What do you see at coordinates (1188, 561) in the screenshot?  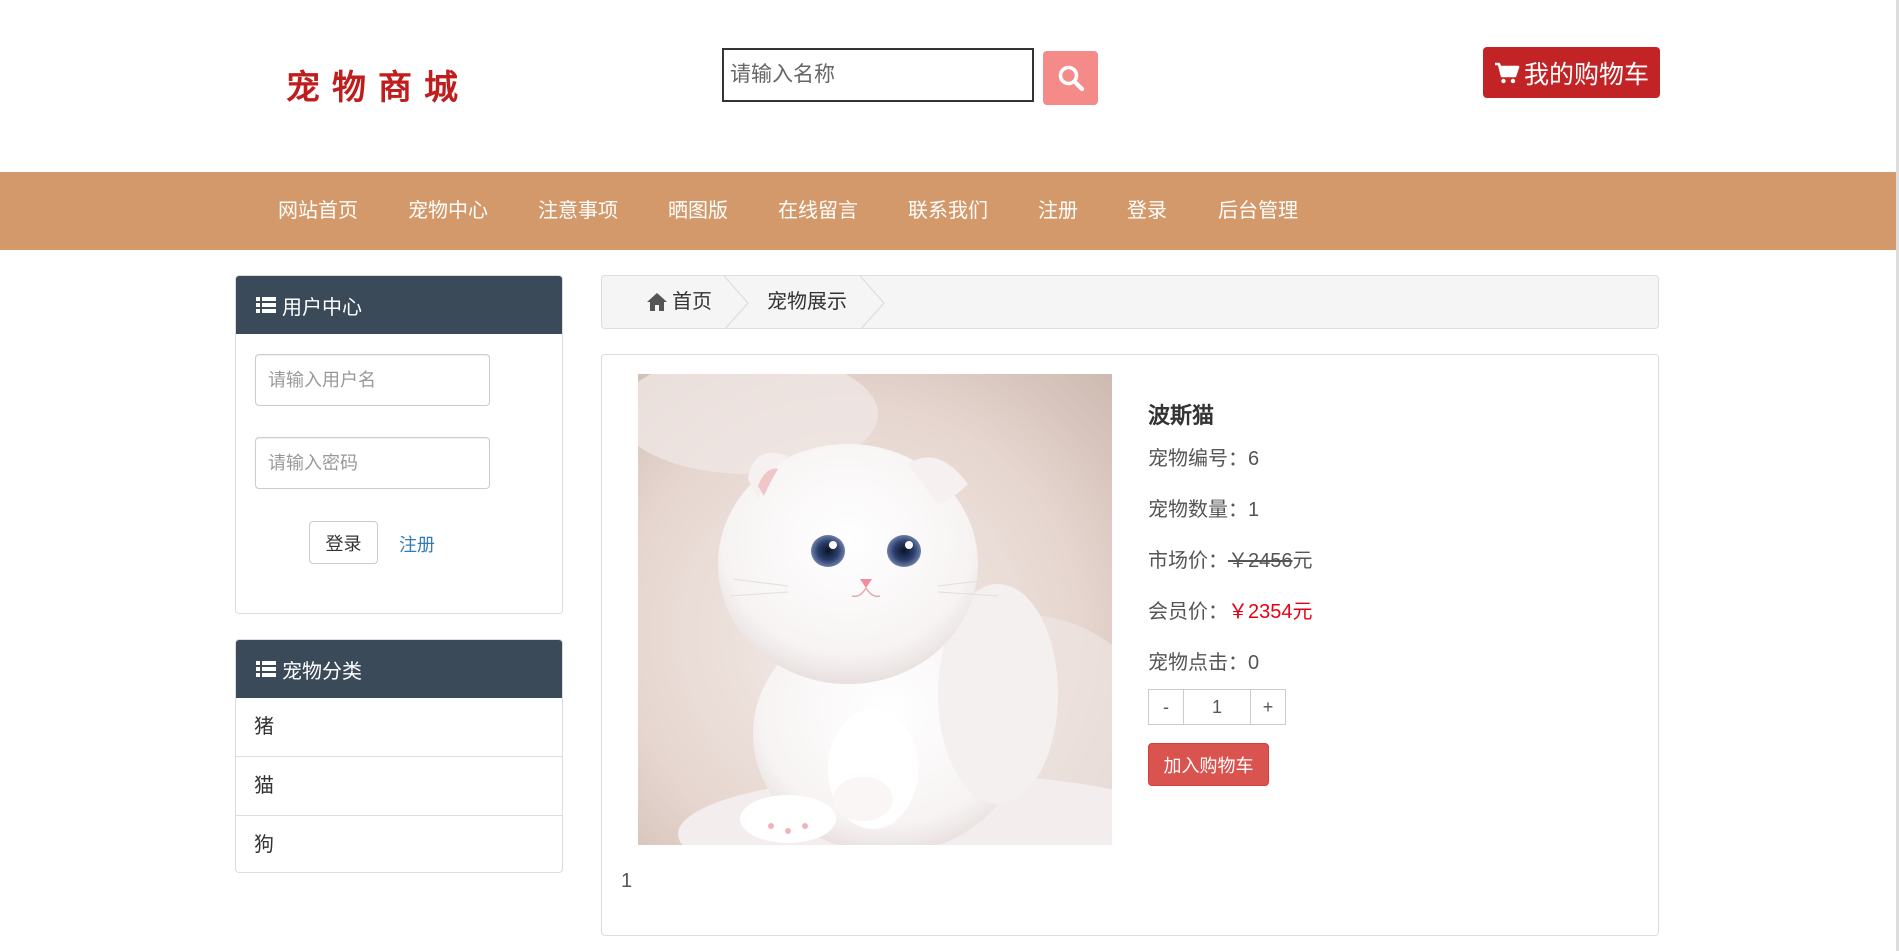 I see `market-price-label: 市场价：` at bounding box center [1188, 561].